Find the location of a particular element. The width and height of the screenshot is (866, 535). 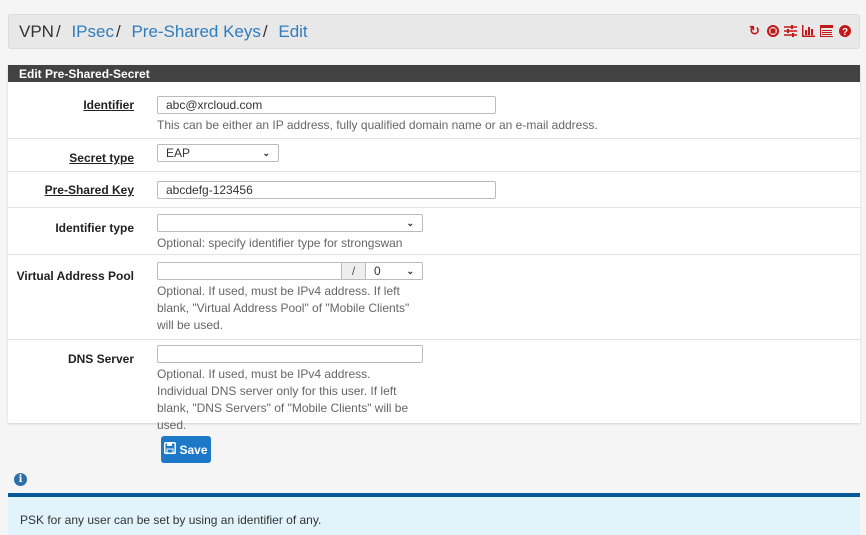

psk-row: Pre-Shared Key abcdefg-123456 is located at coordinates (434, 190).